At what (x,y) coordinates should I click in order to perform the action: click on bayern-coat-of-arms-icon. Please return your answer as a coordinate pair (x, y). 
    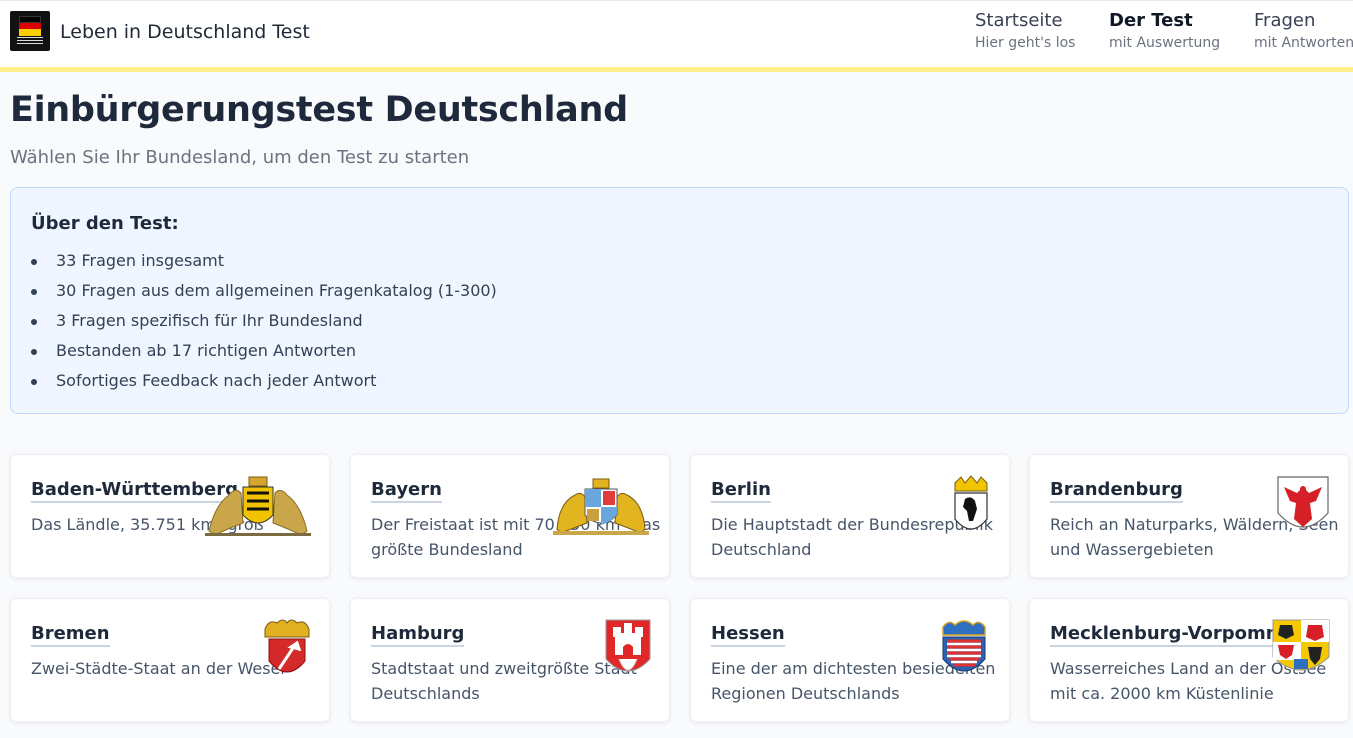
    Looking at the image, I should click on (601, 506).